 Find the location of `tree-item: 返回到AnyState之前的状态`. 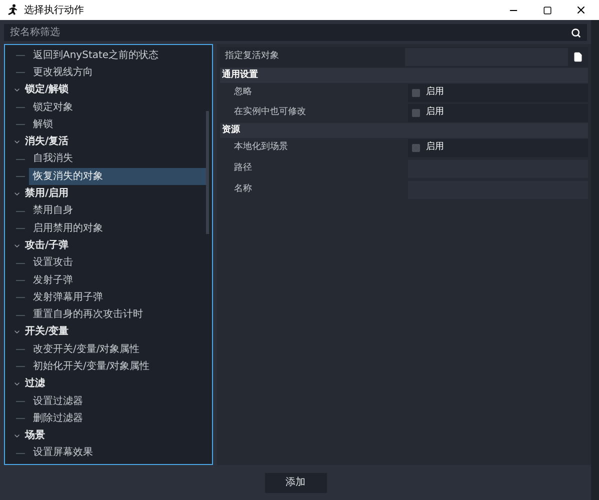

tree-item: 返回到AnyState之前的状态 is located at coordinates (117, 55).